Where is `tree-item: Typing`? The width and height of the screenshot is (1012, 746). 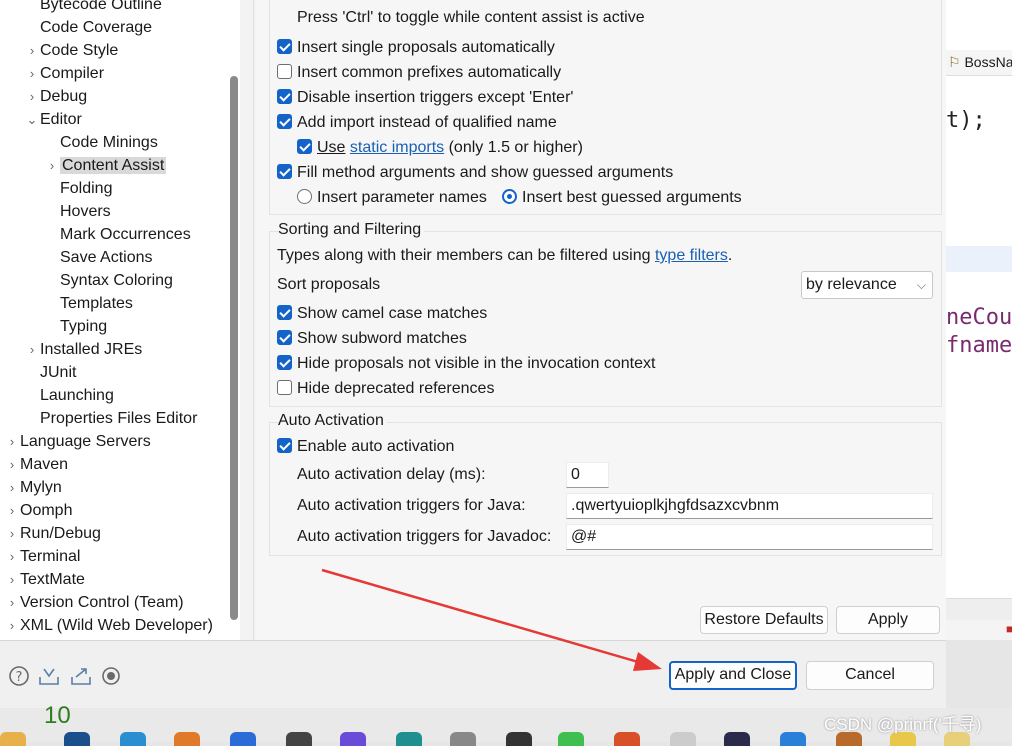
tree-item: Typing is located at coordinates (75, 326).